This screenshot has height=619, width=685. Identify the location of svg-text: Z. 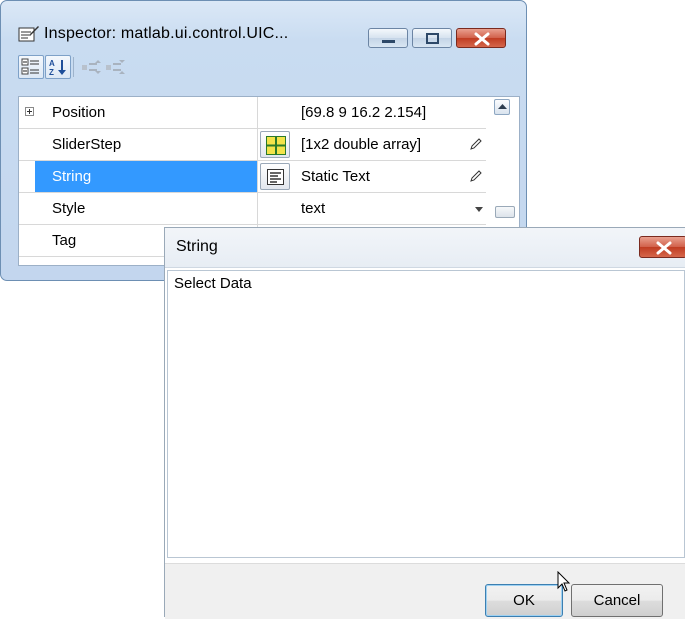
(51, 72).